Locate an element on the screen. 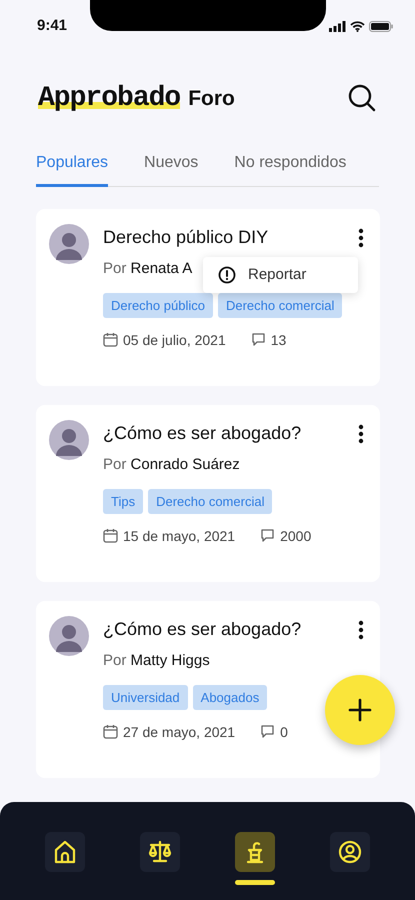 This screenshot has width=415, height=900. scales-nav-button is located at coordinates (160, 852).